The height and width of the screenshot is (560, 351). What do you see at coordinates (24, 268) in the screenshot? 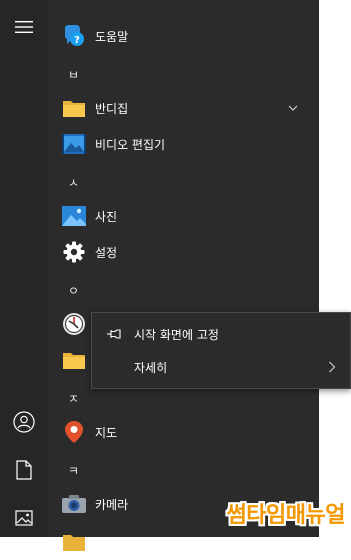
I see `start-rail` at bounding box center [24, 268].